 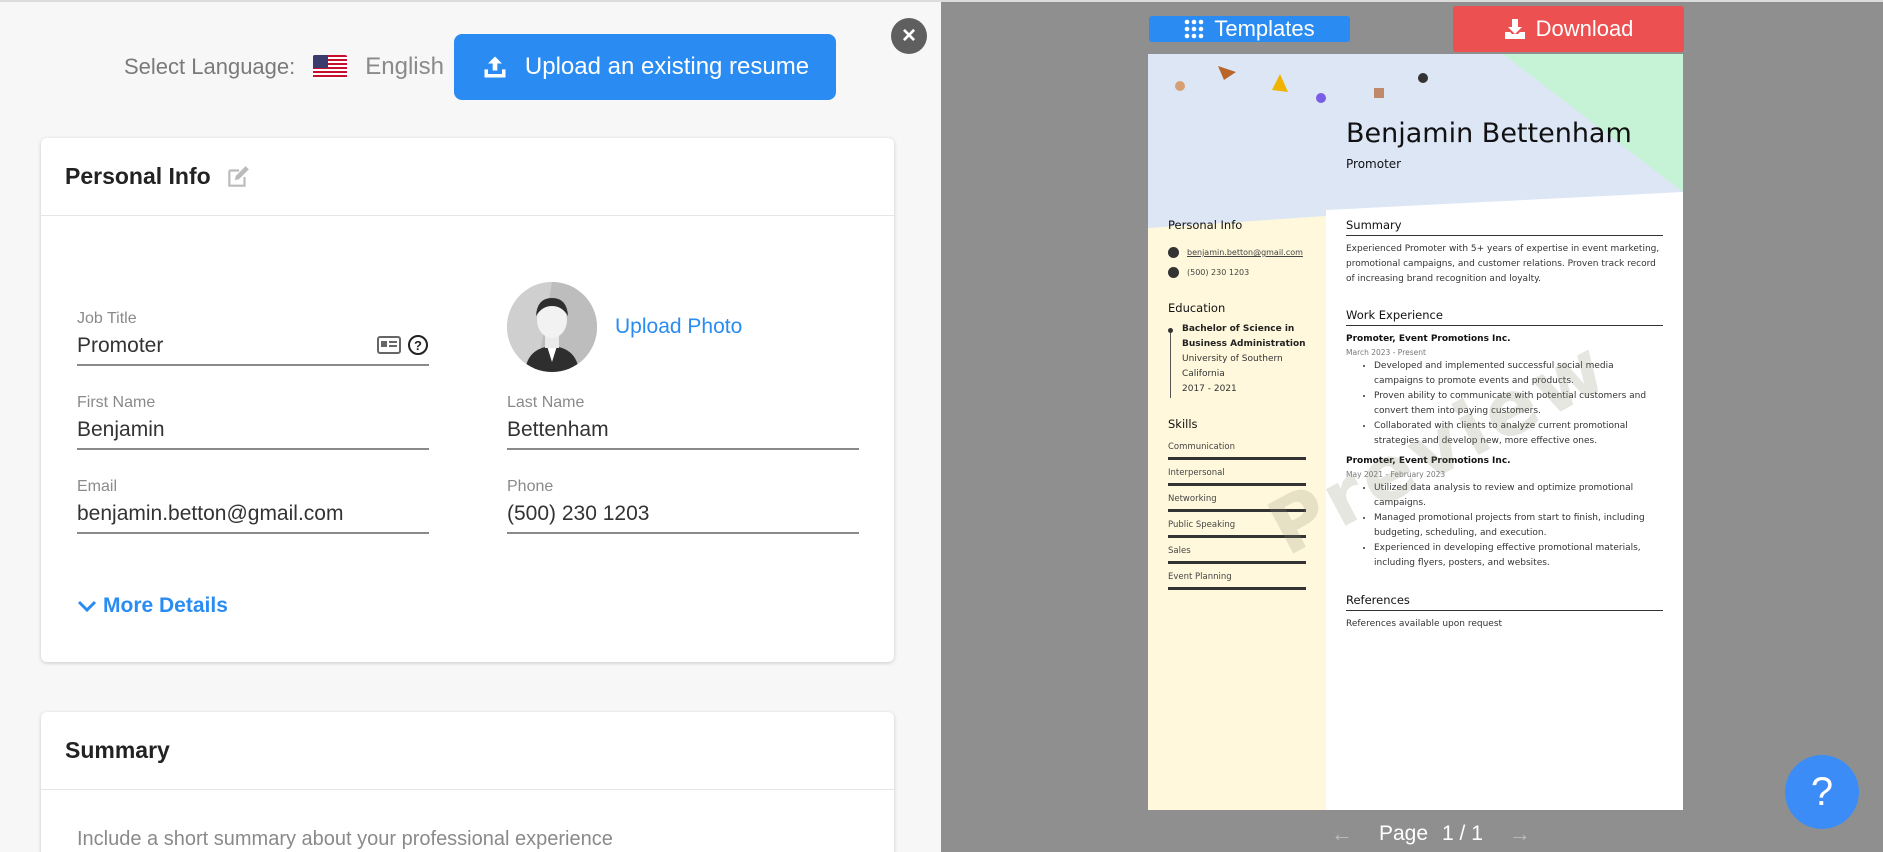 What do you see at coordinates (495, 67) in the screenshot?
I see `upload-icon` at bounding box center [495, 67].